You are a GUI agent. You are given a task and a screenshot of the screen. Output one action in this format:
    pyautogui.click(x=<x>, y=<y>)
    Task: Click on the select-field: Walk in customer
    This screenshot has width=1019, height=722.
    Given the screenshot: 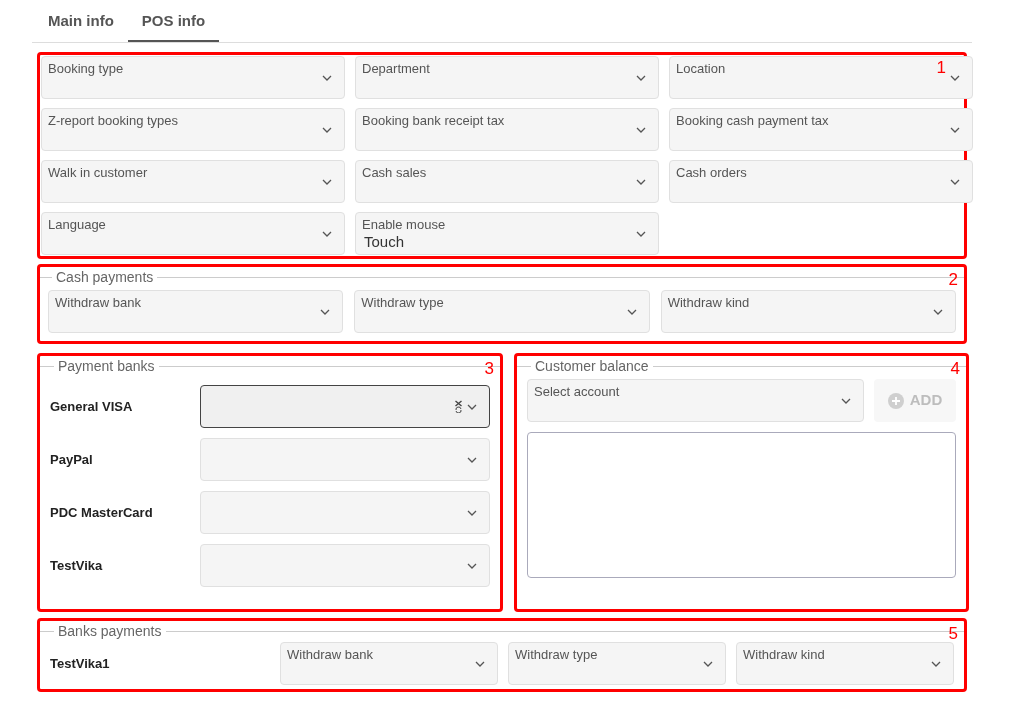 What is the action you would take?
    pyautogui.click(x=193, y=181)
    